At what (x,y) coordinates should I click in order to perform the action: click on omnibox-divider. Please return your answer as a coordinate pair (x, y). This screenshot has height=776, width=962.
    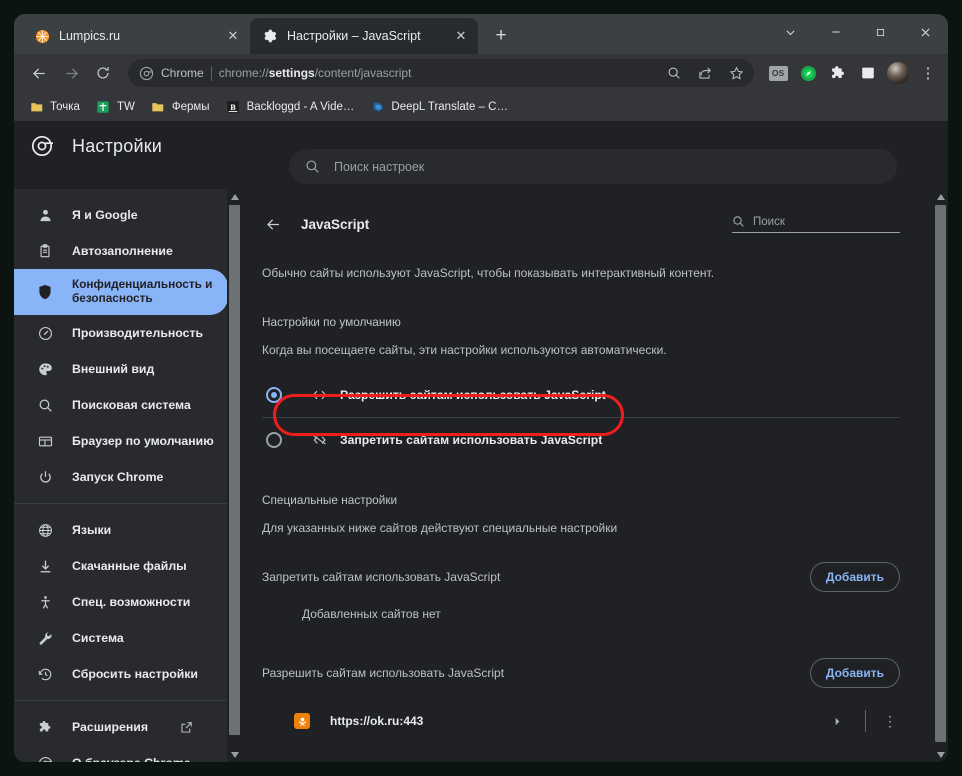
    Looking at the image, I should click on (211, 73).